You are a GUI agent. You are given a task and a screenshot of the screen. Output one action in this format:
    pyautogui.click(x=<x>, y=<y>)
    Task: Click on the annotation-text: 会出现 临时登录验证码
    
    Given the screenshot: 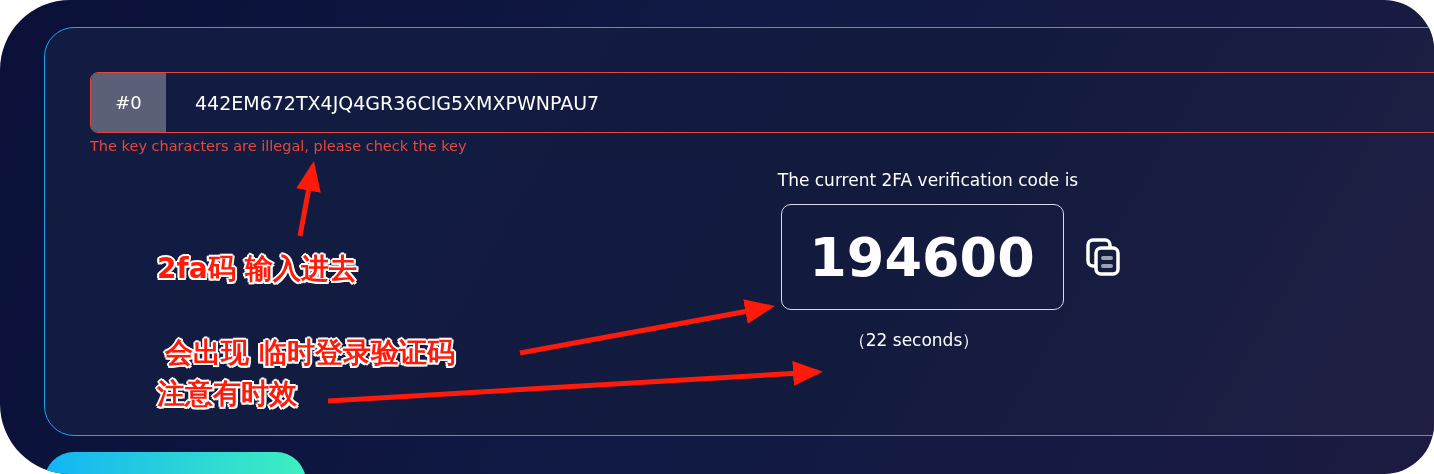 What is the action you would take?
    pyautogui.click(x=310, y=353)
    